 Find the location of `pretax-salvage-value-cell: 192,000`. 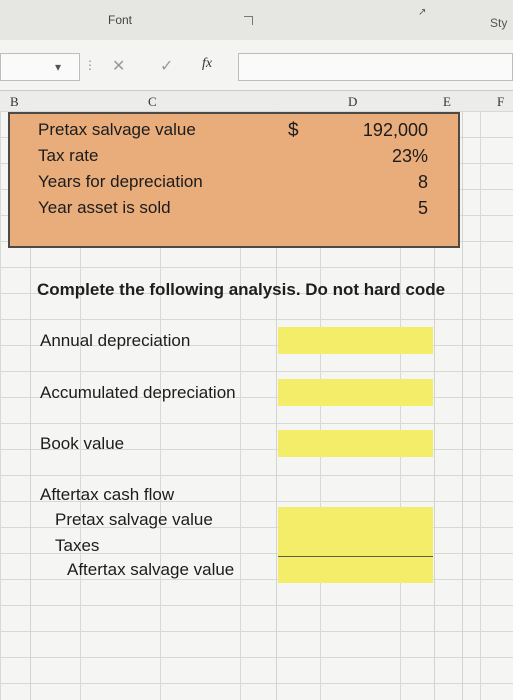

pretax-salvage-value-cell: 192,000 is located at coordinates (395, 130).